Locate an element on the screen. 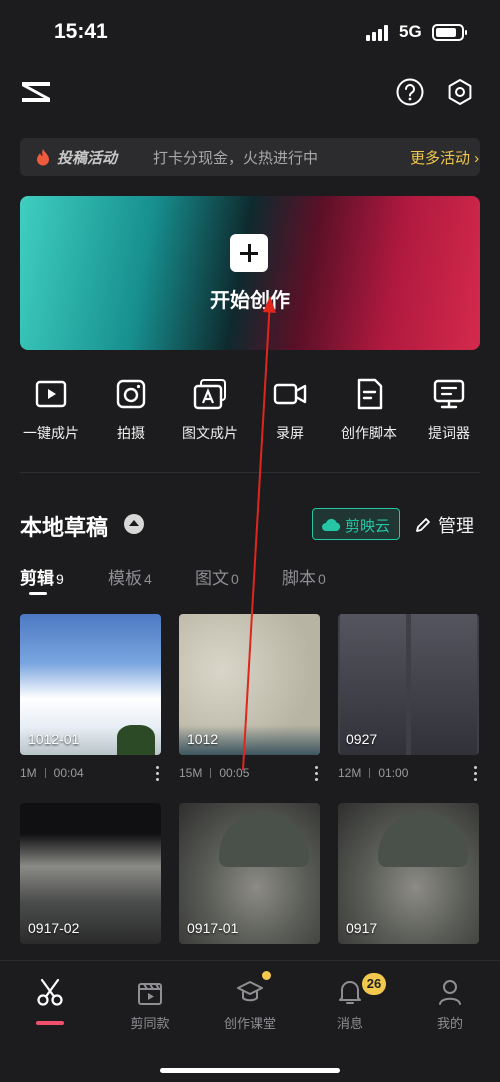  tool-label: 提词器 is located at coordinates (449, 433).